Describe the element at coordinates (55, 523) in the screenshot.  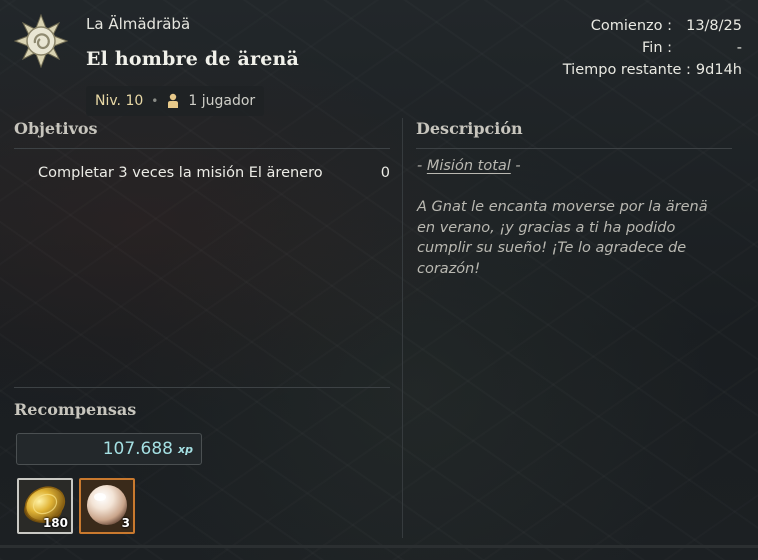
I see `reward-quantity: 180` at that location.